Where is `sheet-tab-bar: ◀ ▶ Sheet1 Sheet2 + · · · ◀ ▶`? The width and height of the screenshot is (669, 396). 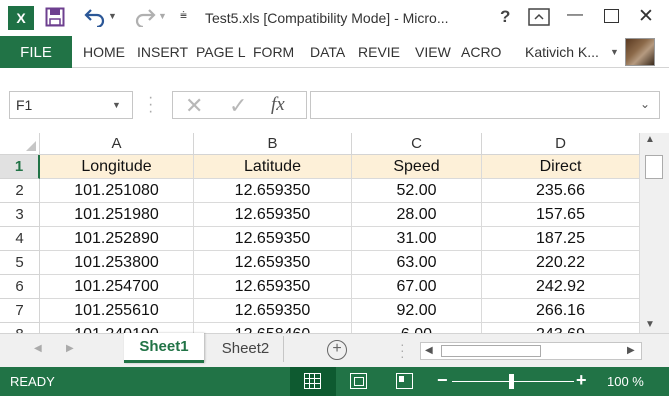
sheet-tab-bar: ◀ ▶ Sheet1 Sheet2 + · · · ◀ ▶ is located at coordinates (334, 350).